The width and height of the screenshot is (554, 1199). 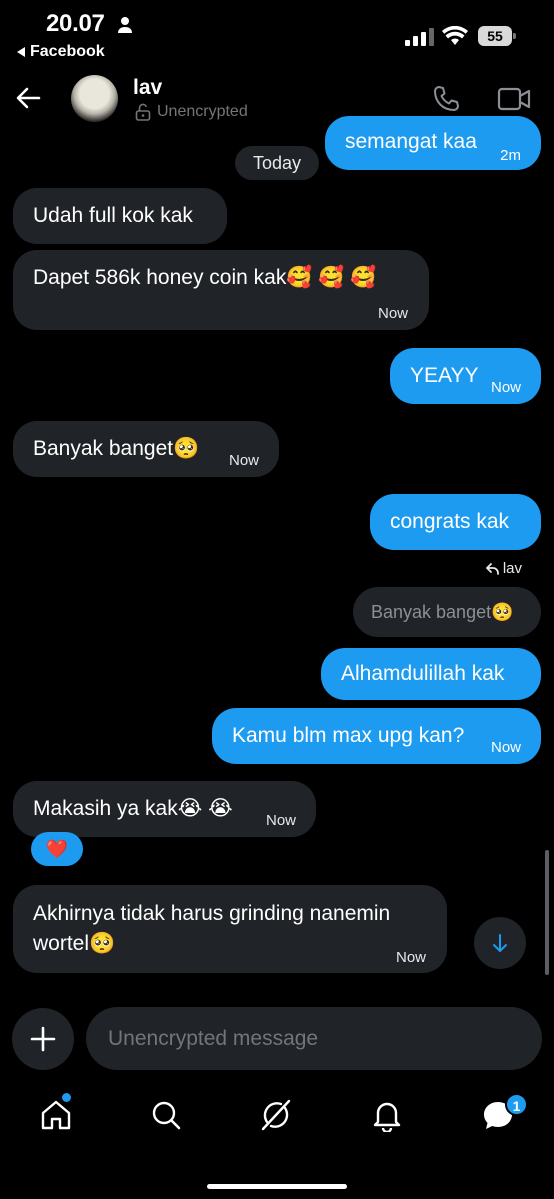 I want to click on message-bubble-incoming: Banyak banget🥺 Now, so click(x=146, y=449).